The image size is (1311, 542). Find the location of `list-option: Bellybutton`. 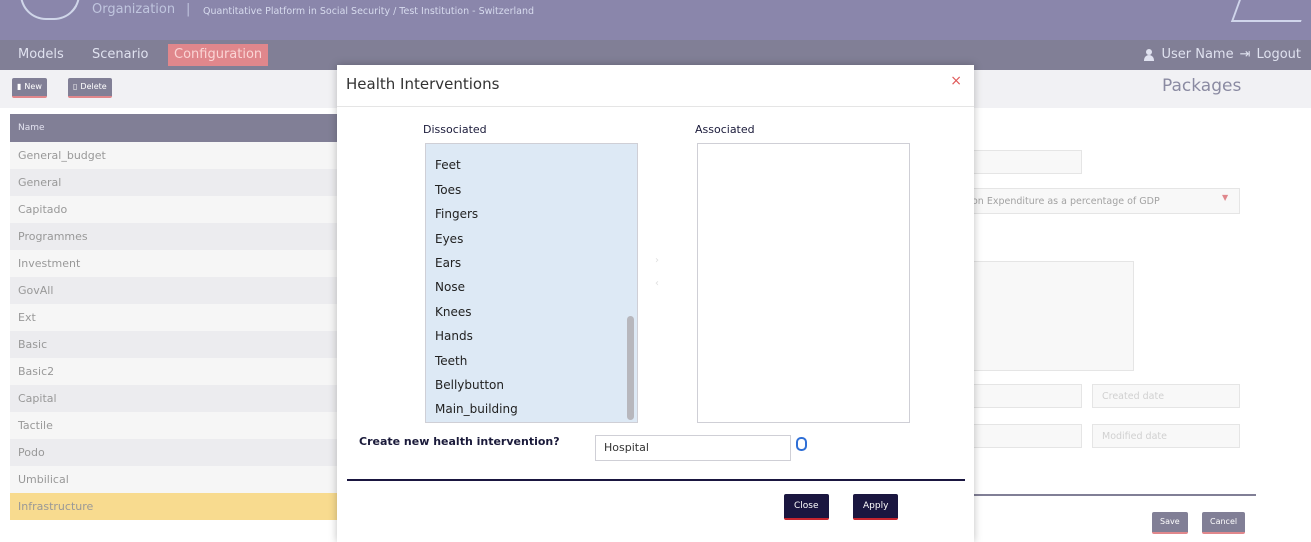

list-option: Bellybutton is located at coordinates (469, 385).